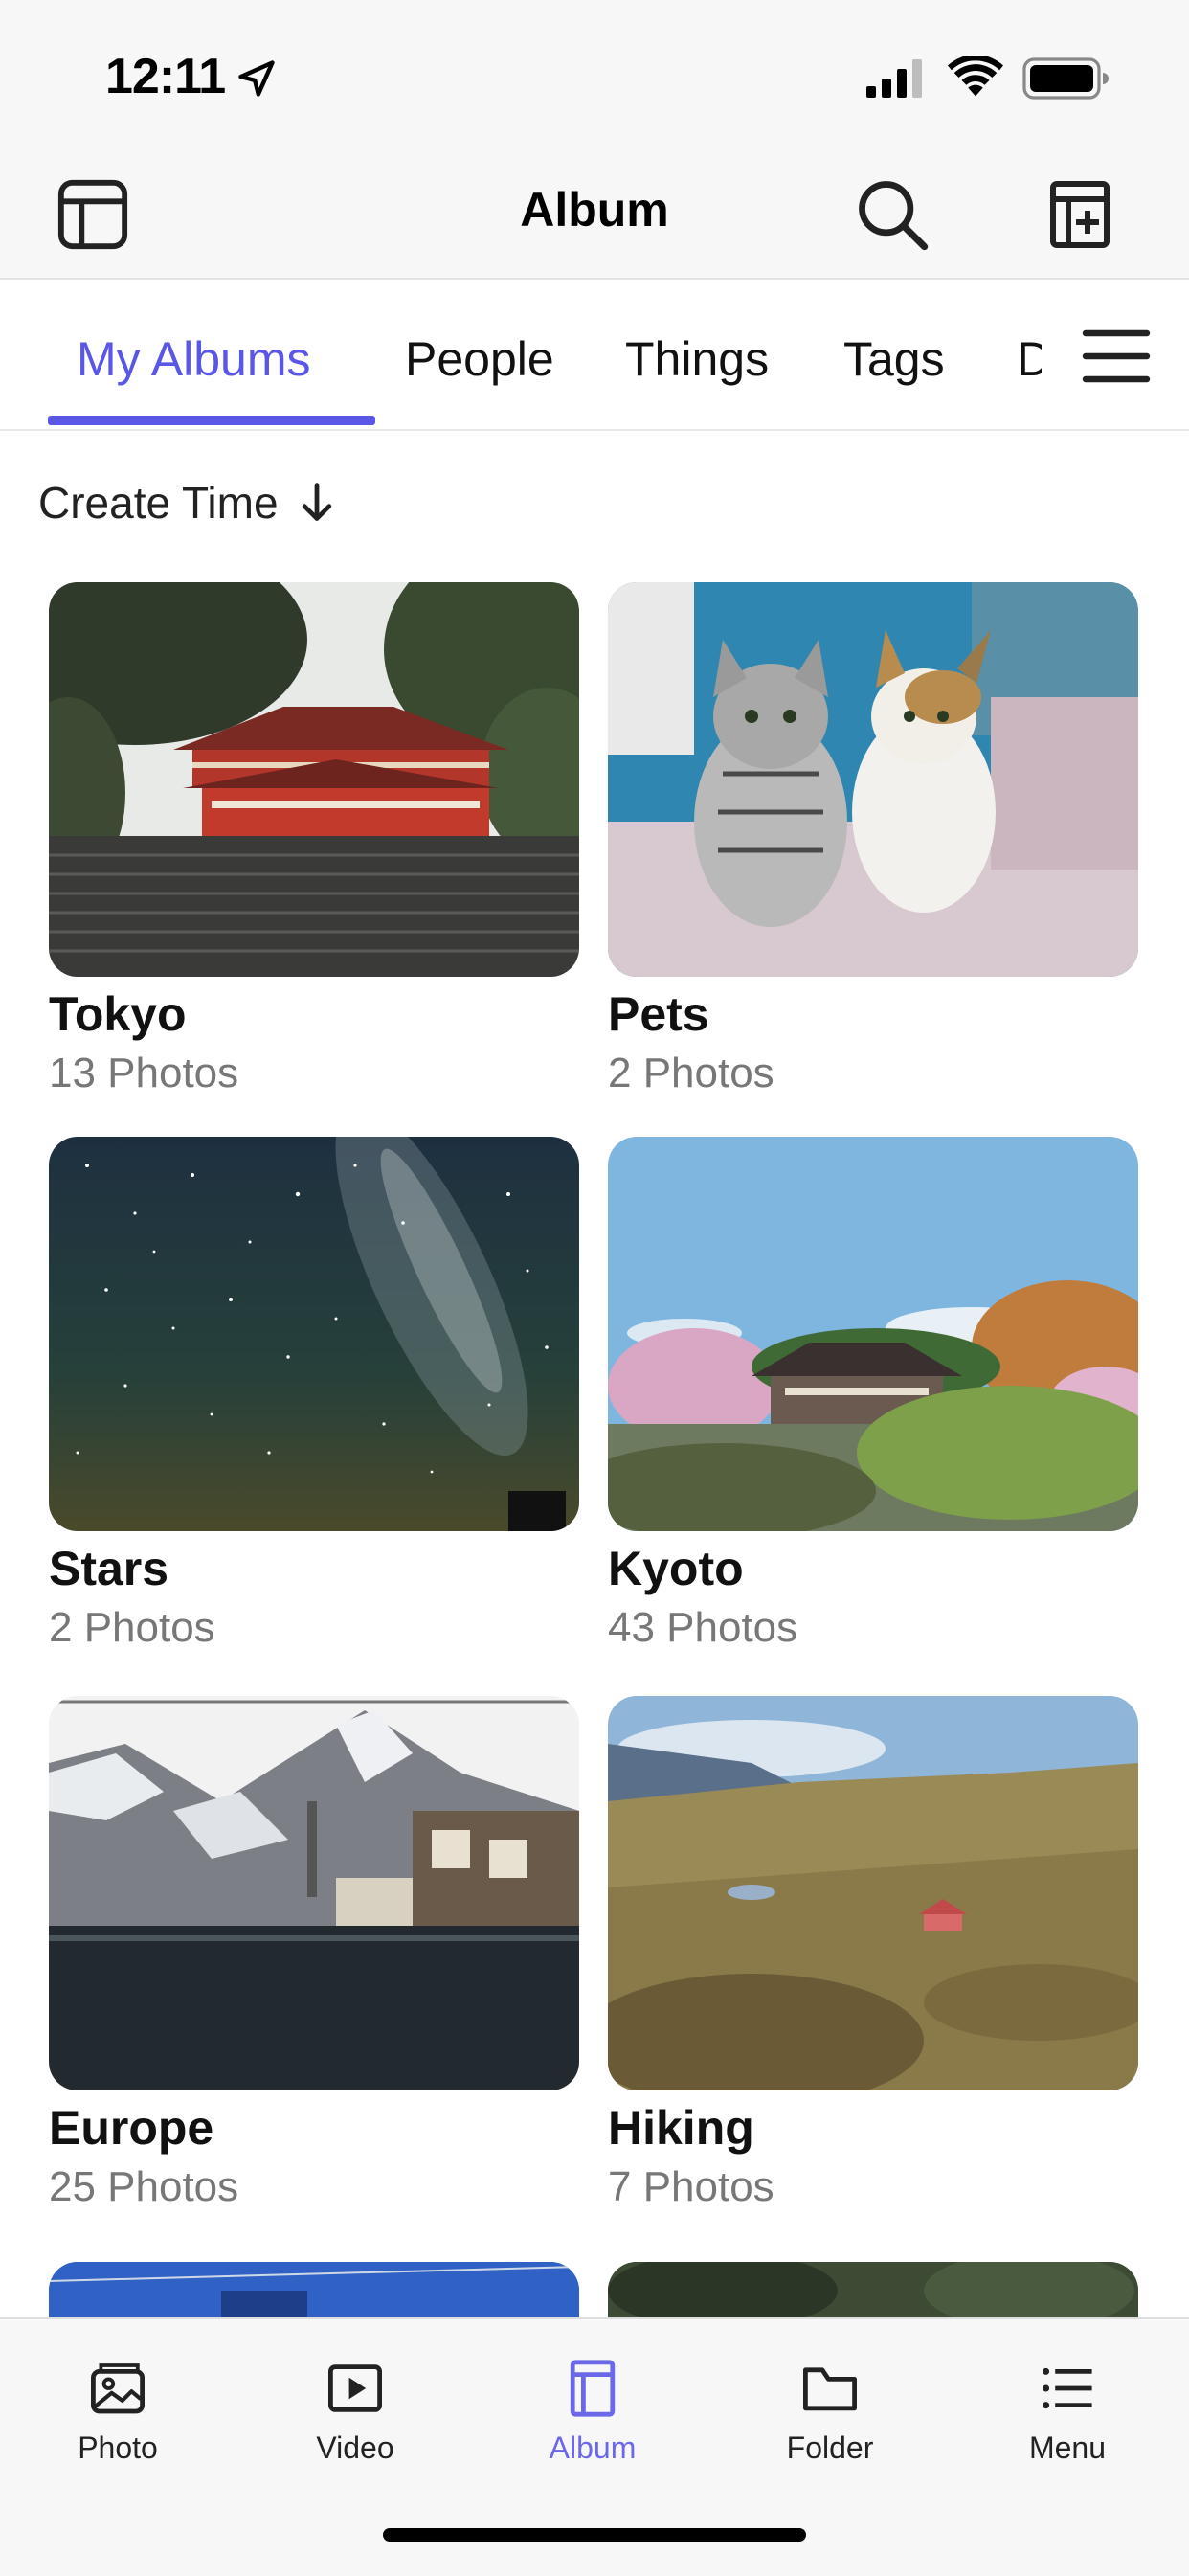 The image size is (1189, 2576). Describe the element at coordinates (194, 359) in the screenshot. I see `tab-my-albums: My Albums` at that location.